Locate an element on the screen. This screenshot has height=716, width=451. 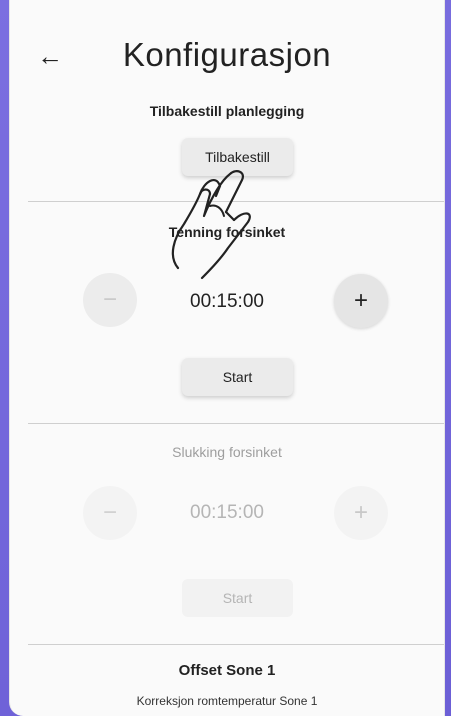
header: ← Konfigurasjon is located at coordinates (227, 50).